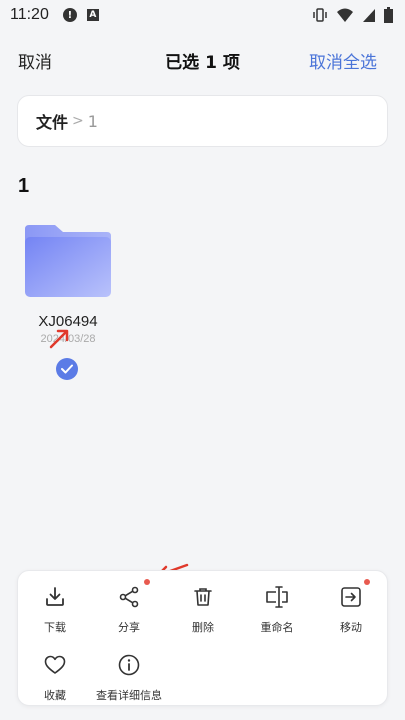 This screenshot has width=405, height=720. I want to click on signal-icon, so click(369, 15).